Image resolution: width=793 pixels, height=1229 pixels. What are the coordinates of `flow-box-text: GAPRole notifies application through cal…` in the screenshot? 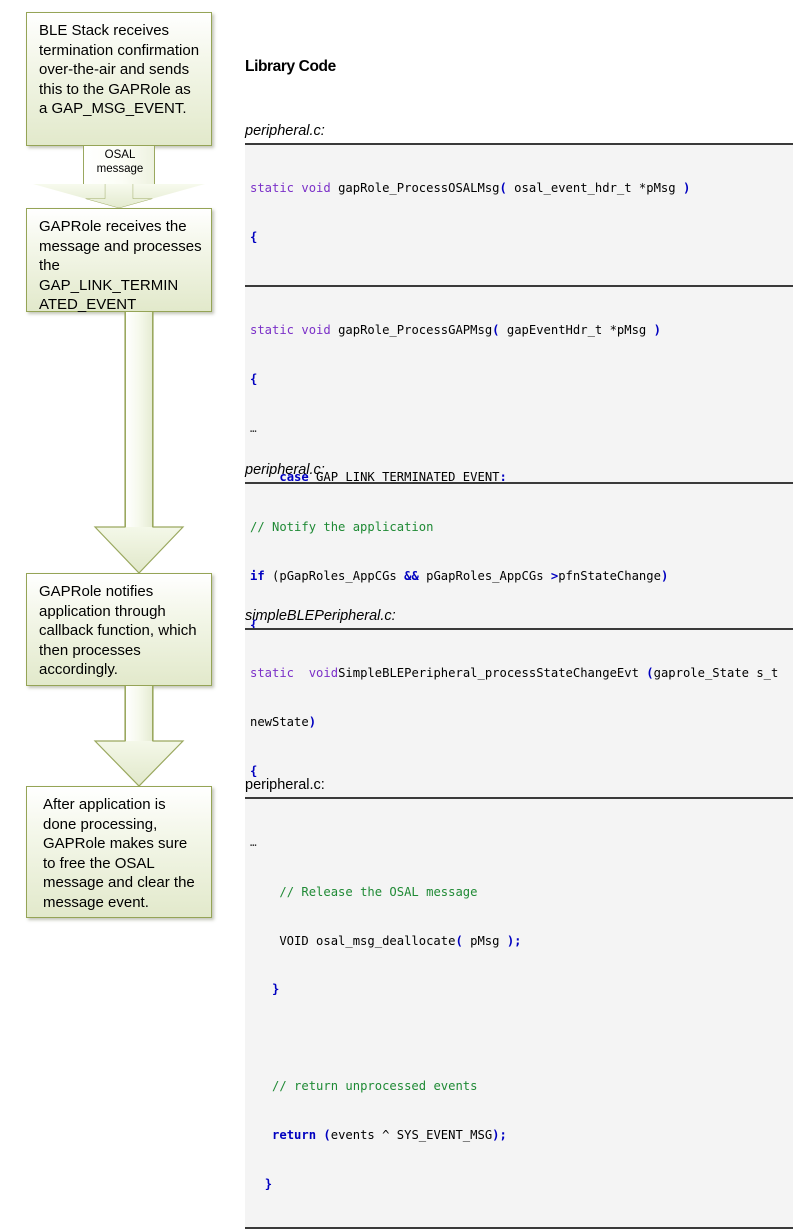 It's located at (118, 630).